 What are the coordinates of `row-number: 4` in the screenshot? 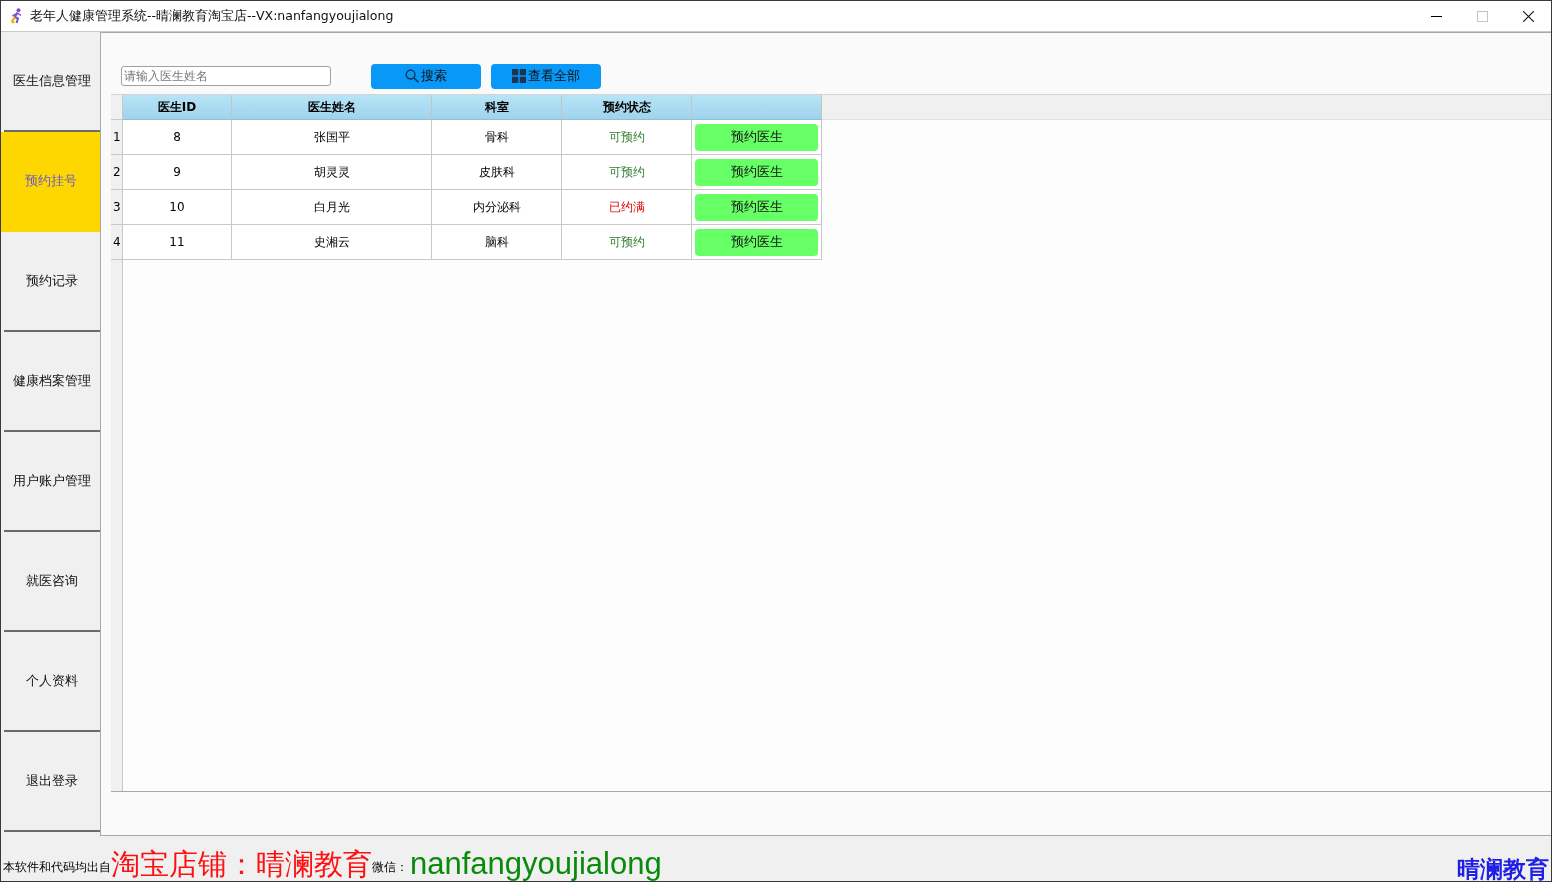 It's located at (117, 242).